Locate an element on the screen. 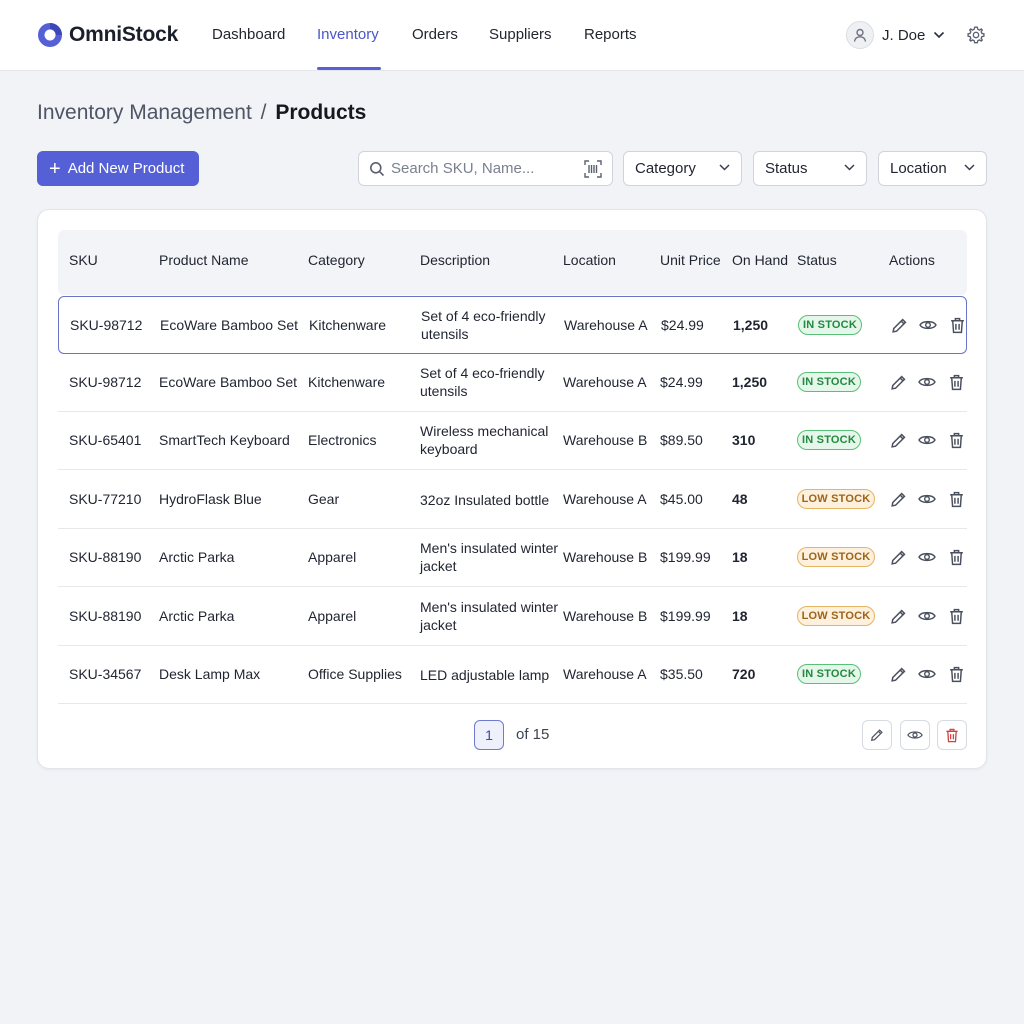 This screenshot has width=1024, height=1024. nav-inventory: Inventory is located at coordinates (348, 34).